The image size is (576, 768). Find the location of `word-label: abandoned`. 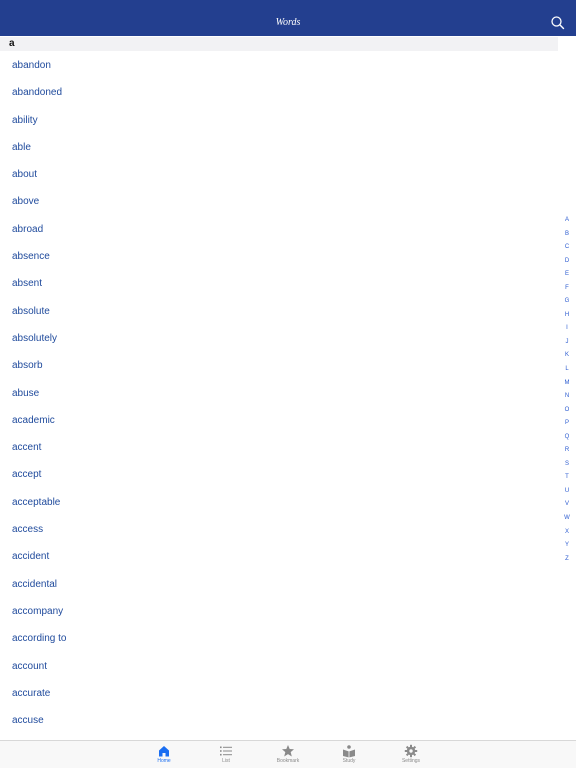

word-label: abandoned is located at coordinates (37, 93).